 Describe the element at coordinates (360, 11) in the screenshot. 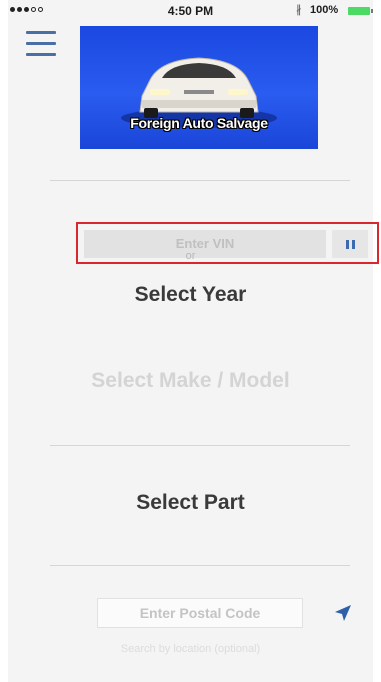

I see `battery-icon` at that location.